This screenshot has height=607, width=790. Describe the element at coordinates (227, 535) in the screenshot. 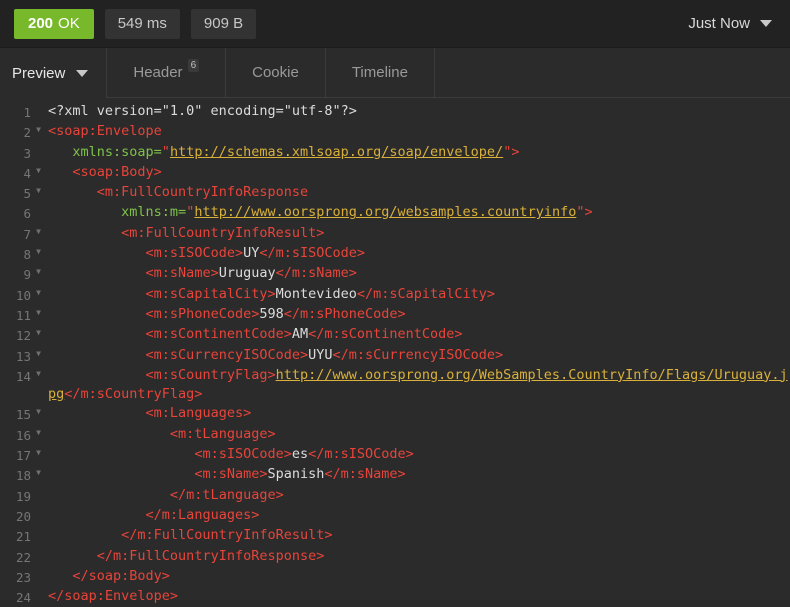

I see `code-line-content: </m:FullCountryInfoResult>` at that location.